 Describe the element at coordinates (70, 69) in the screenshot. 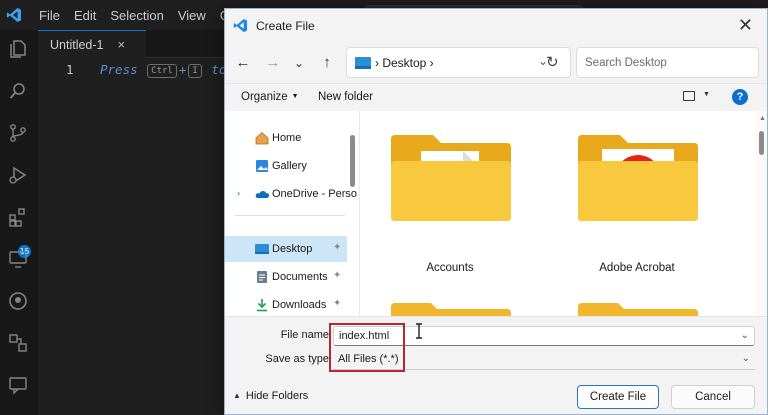

I see `line-number: 1` at that location.